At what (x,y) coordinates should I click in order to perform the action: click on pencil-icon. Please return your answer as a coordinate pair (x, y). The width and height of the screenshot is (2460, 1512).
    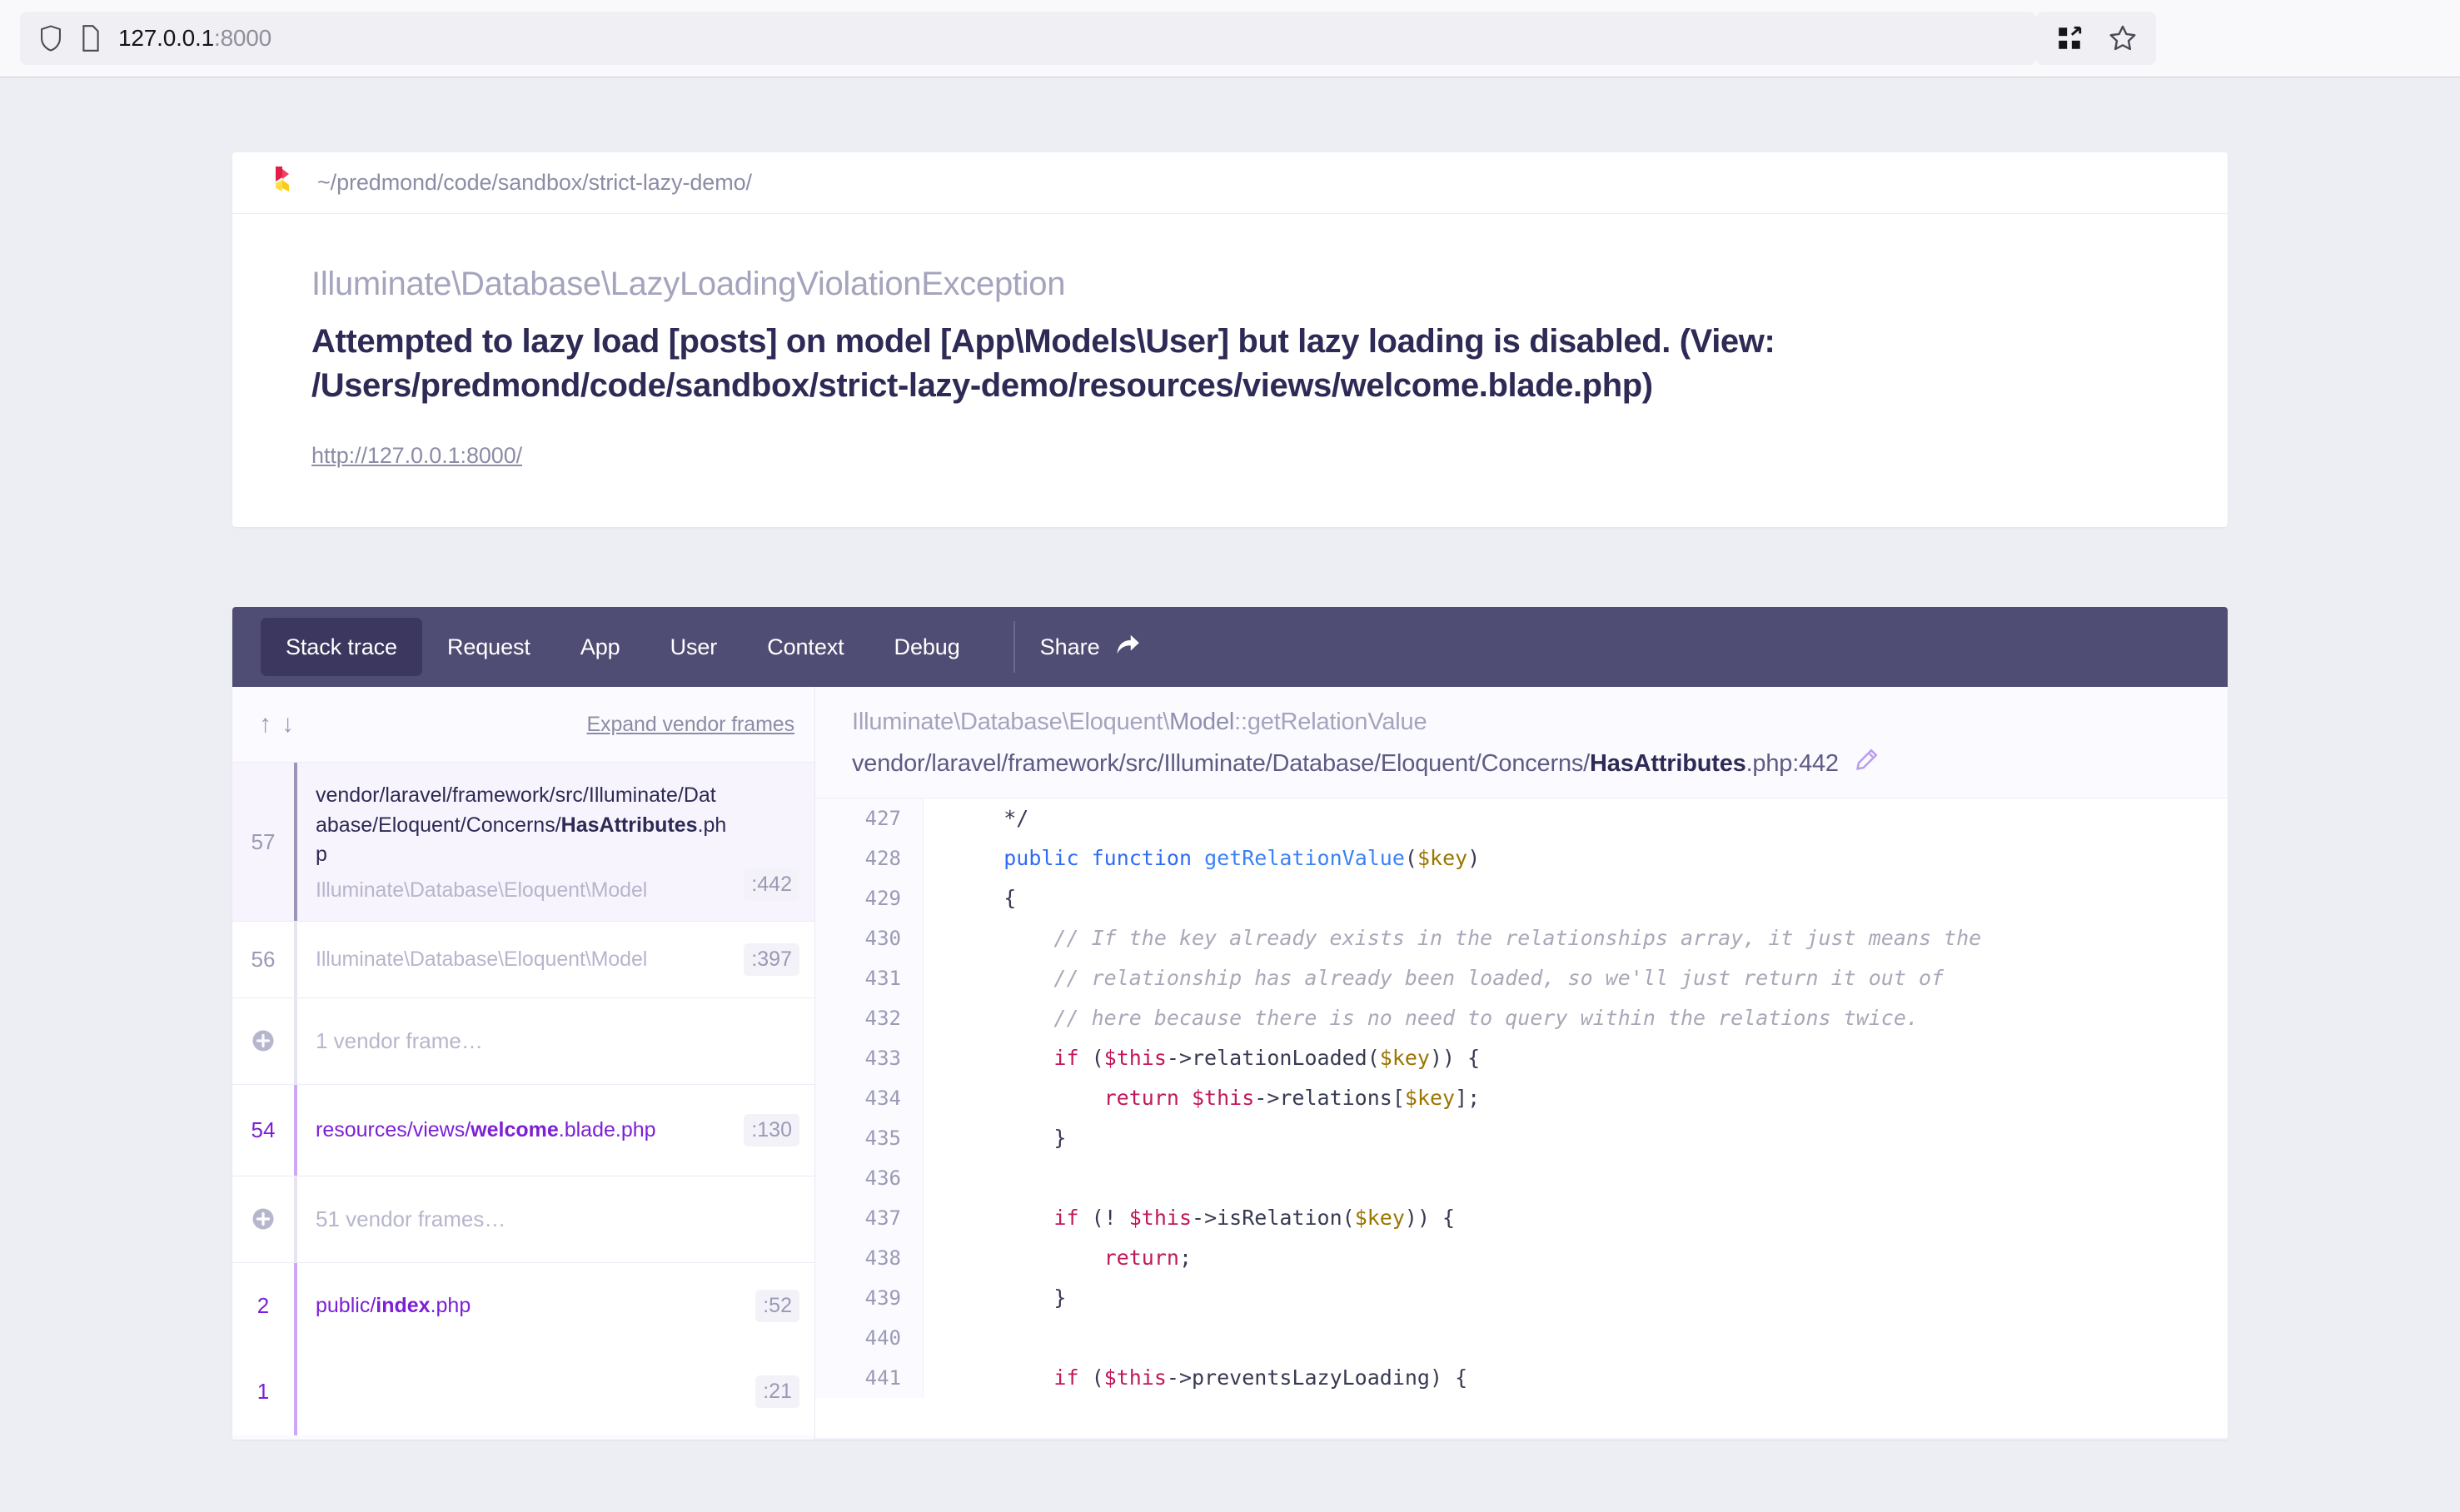
    Looking at the image, I should click on (1867, 764).